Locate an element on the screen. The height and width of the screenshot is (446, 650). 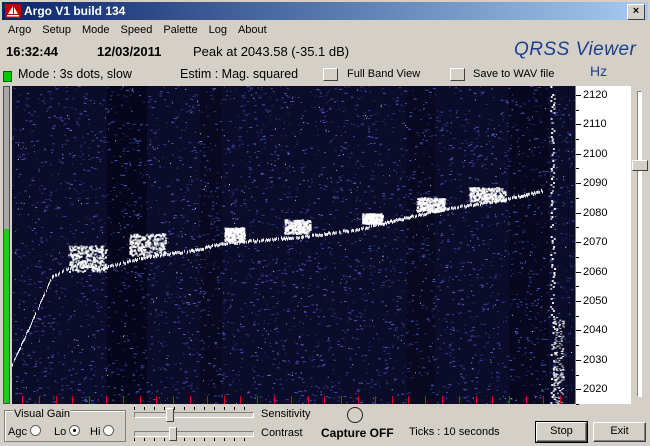
lo-option: Lo is located at coordinates (67, 431).